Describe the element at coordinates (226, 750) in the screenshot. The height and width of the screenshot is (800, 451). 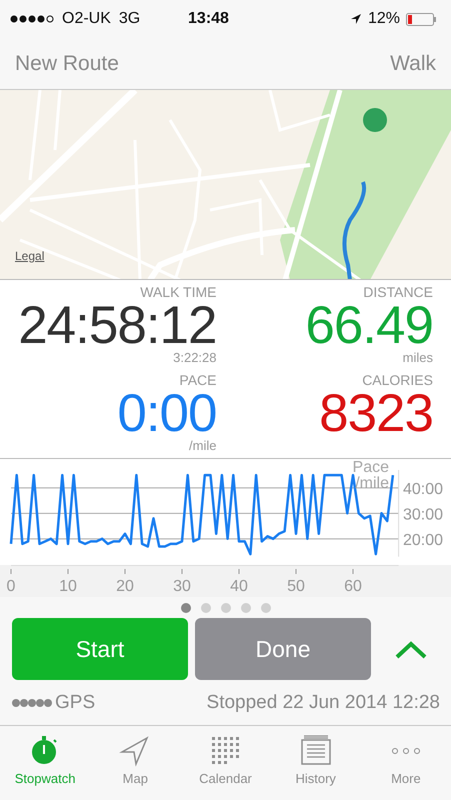
I see `calendar-grid-icon` at that location.